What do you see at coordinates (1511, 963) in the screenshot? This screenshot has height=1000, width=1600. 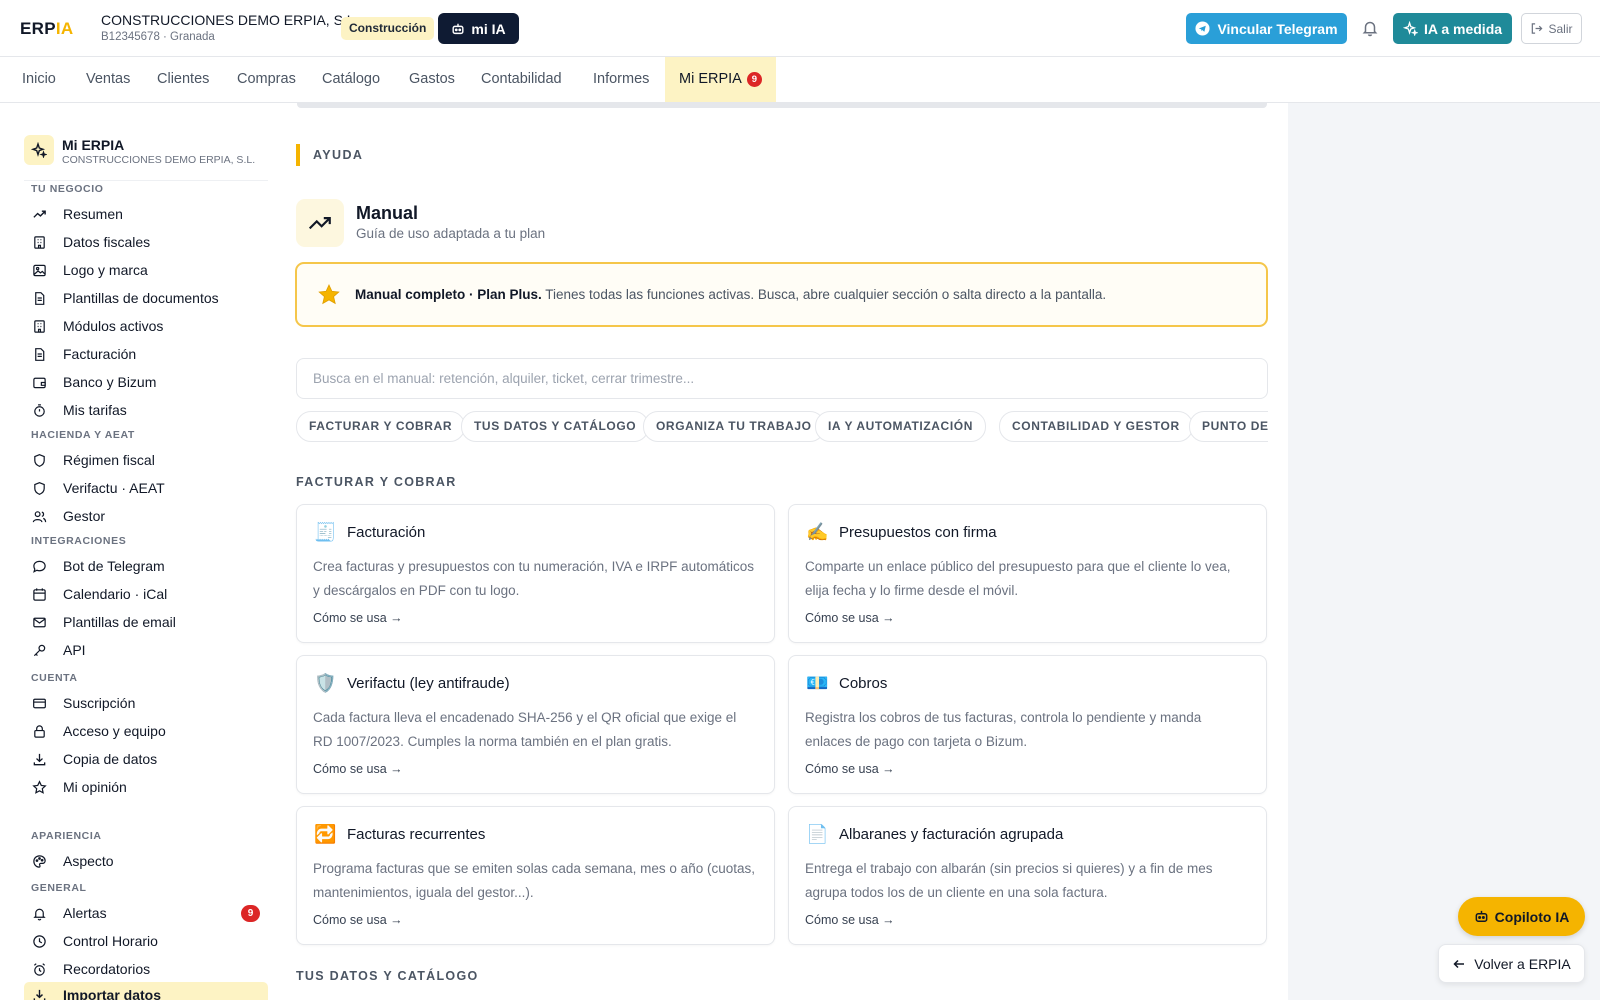 I see `volver-erpia-button: Volver a ERPIA` at bounding box center [1511, 963].